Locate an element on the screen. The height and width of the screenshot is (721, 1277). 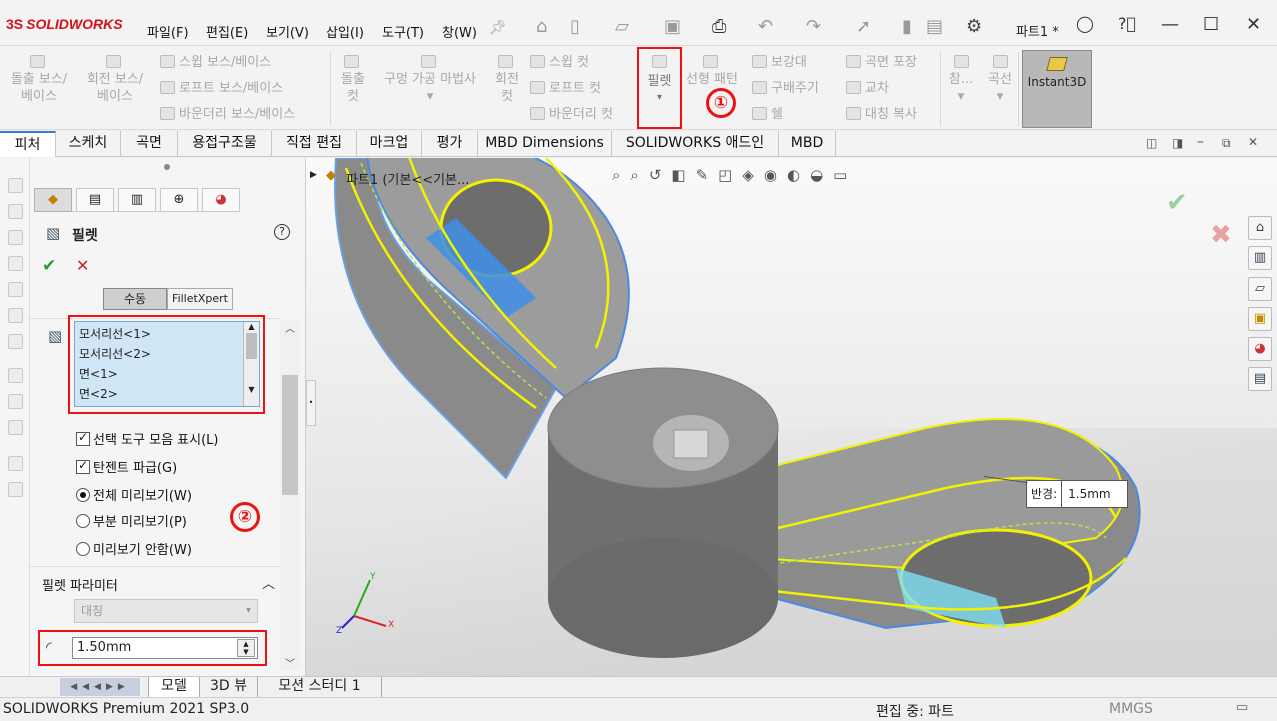
redo-icon: ↷ is located at coordinates (813, 26).